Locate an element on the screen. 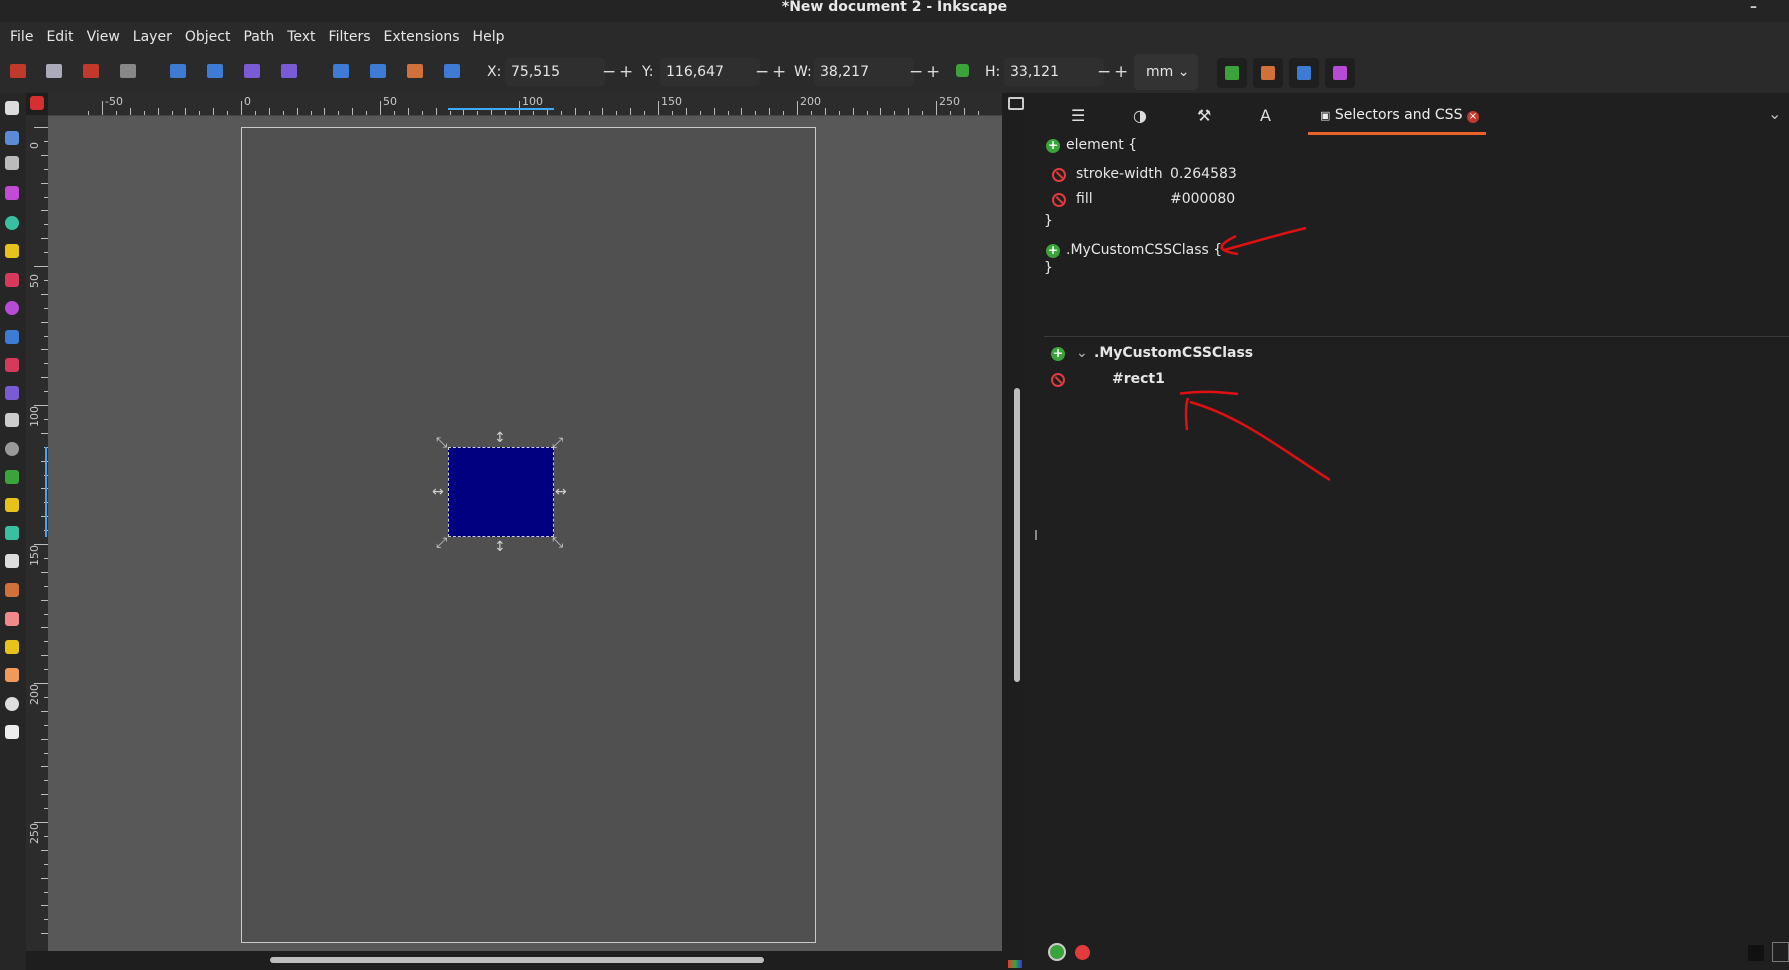 The image size is (1789, 970). menu-help: Help is located at coordinates (489, 37).